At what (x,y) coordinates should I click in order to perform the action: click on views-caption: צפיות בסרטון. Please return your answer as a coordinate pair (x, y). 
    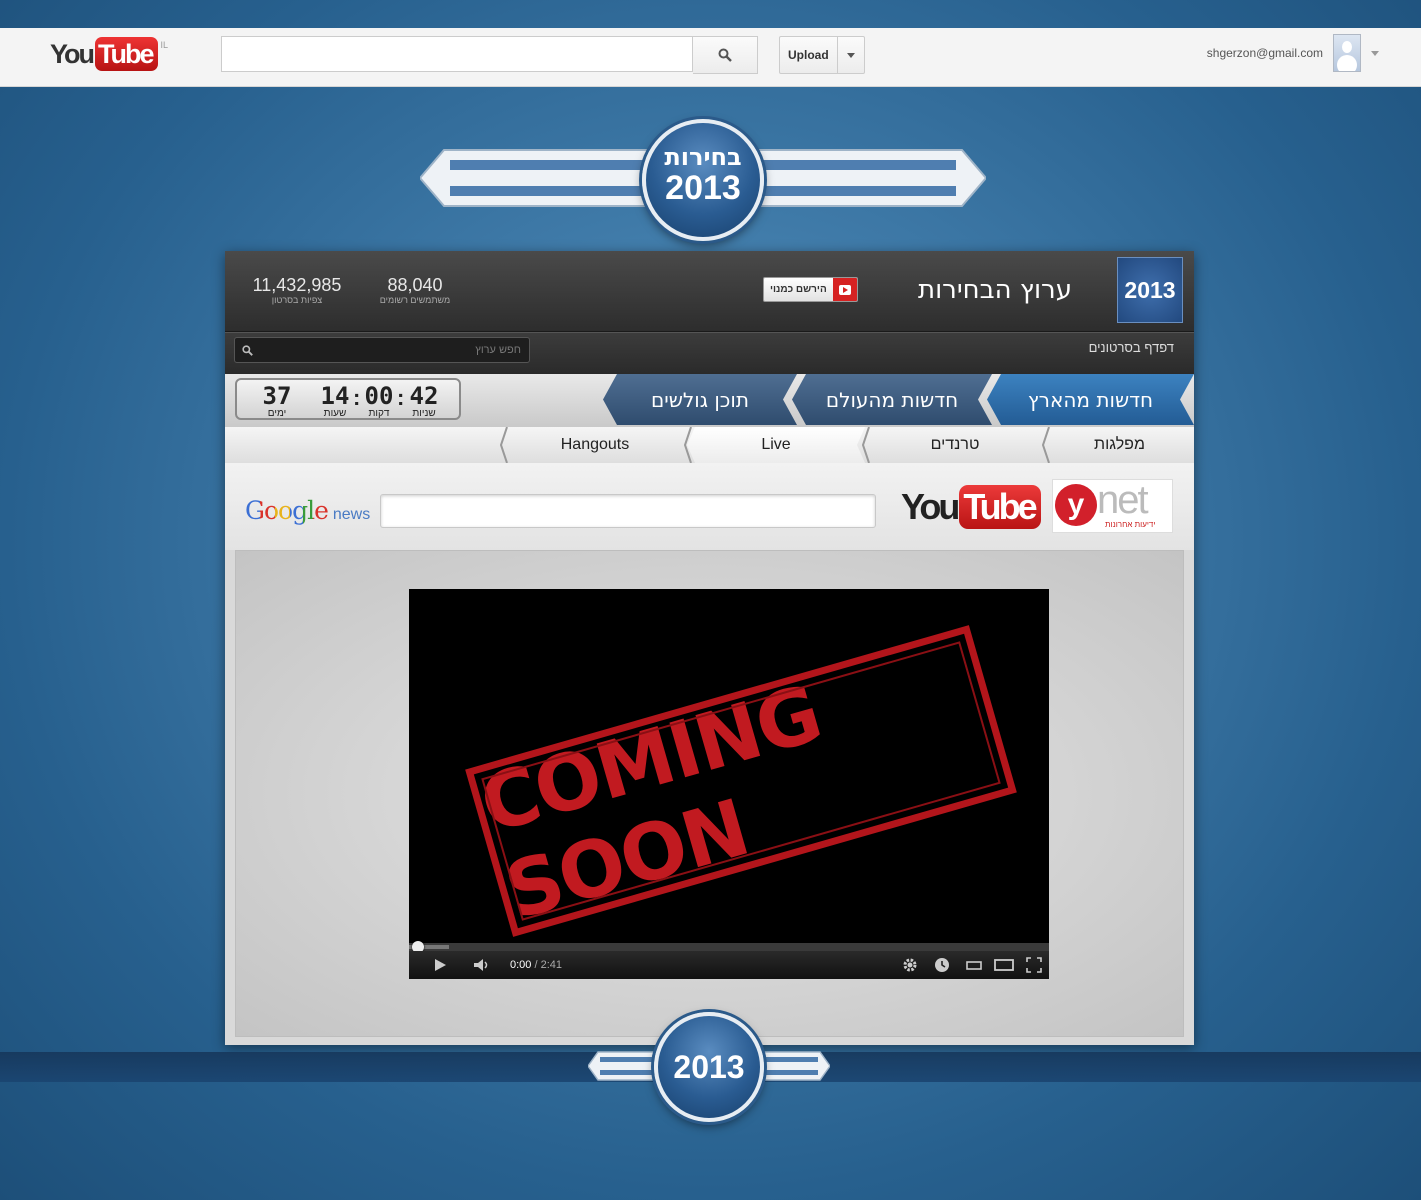
    Looking at the image, I should click on (297, 300).